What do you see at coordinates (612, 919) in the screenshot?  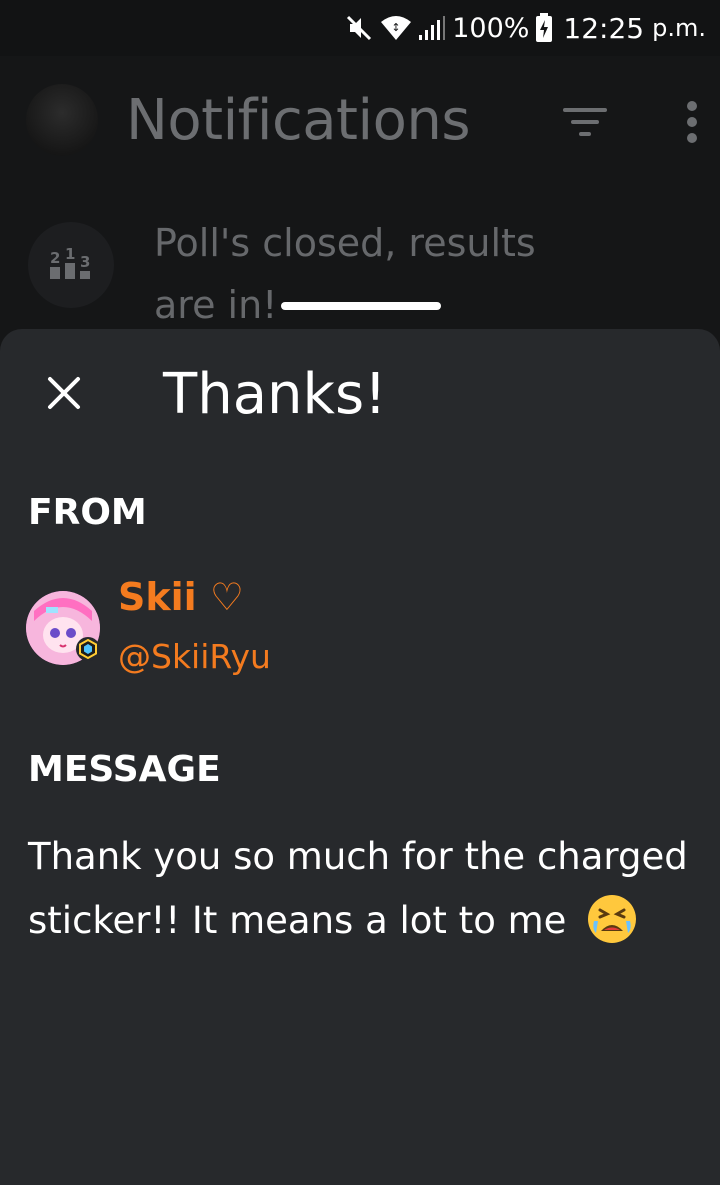 I see `crying-face-emoji-icon` at bounding box center [612, 919].